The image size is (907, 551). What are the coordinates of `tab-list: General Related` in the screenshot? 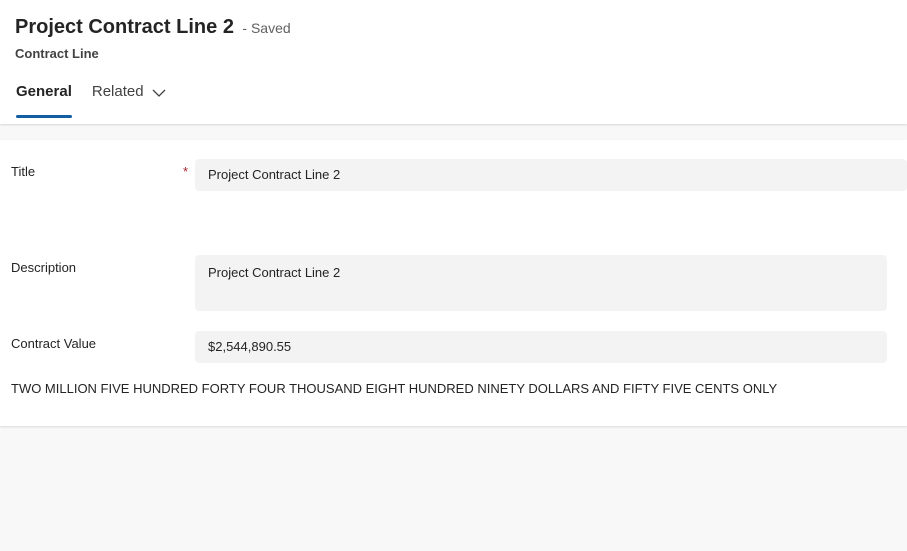 It's located at (101, 100).